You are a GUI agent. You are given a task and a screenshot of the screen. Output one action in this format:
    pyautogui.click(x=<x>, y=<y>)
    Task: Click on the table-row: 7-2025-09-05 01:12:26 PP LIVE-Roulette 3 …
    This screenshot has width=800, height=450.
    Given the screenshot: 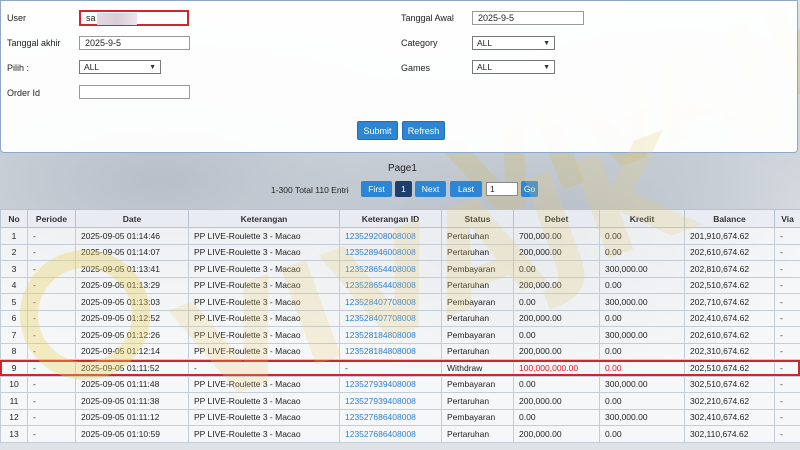 What is the action you would take?
    pyautogui.click(x=400, y=335)
    